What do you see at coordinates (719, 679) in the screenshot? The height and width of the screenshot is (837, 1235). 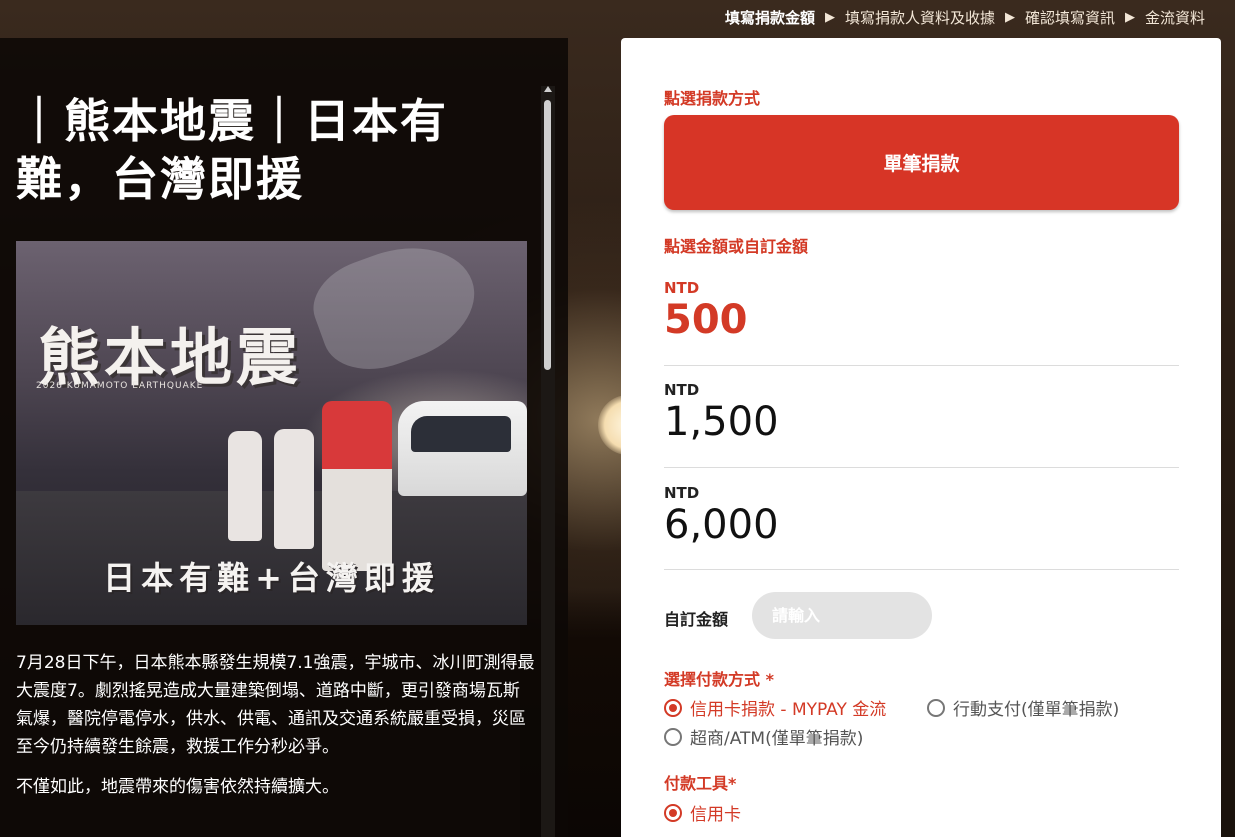 I see `payment-method-label: 選擇付款方式 *` at bounding box center [719, 679].